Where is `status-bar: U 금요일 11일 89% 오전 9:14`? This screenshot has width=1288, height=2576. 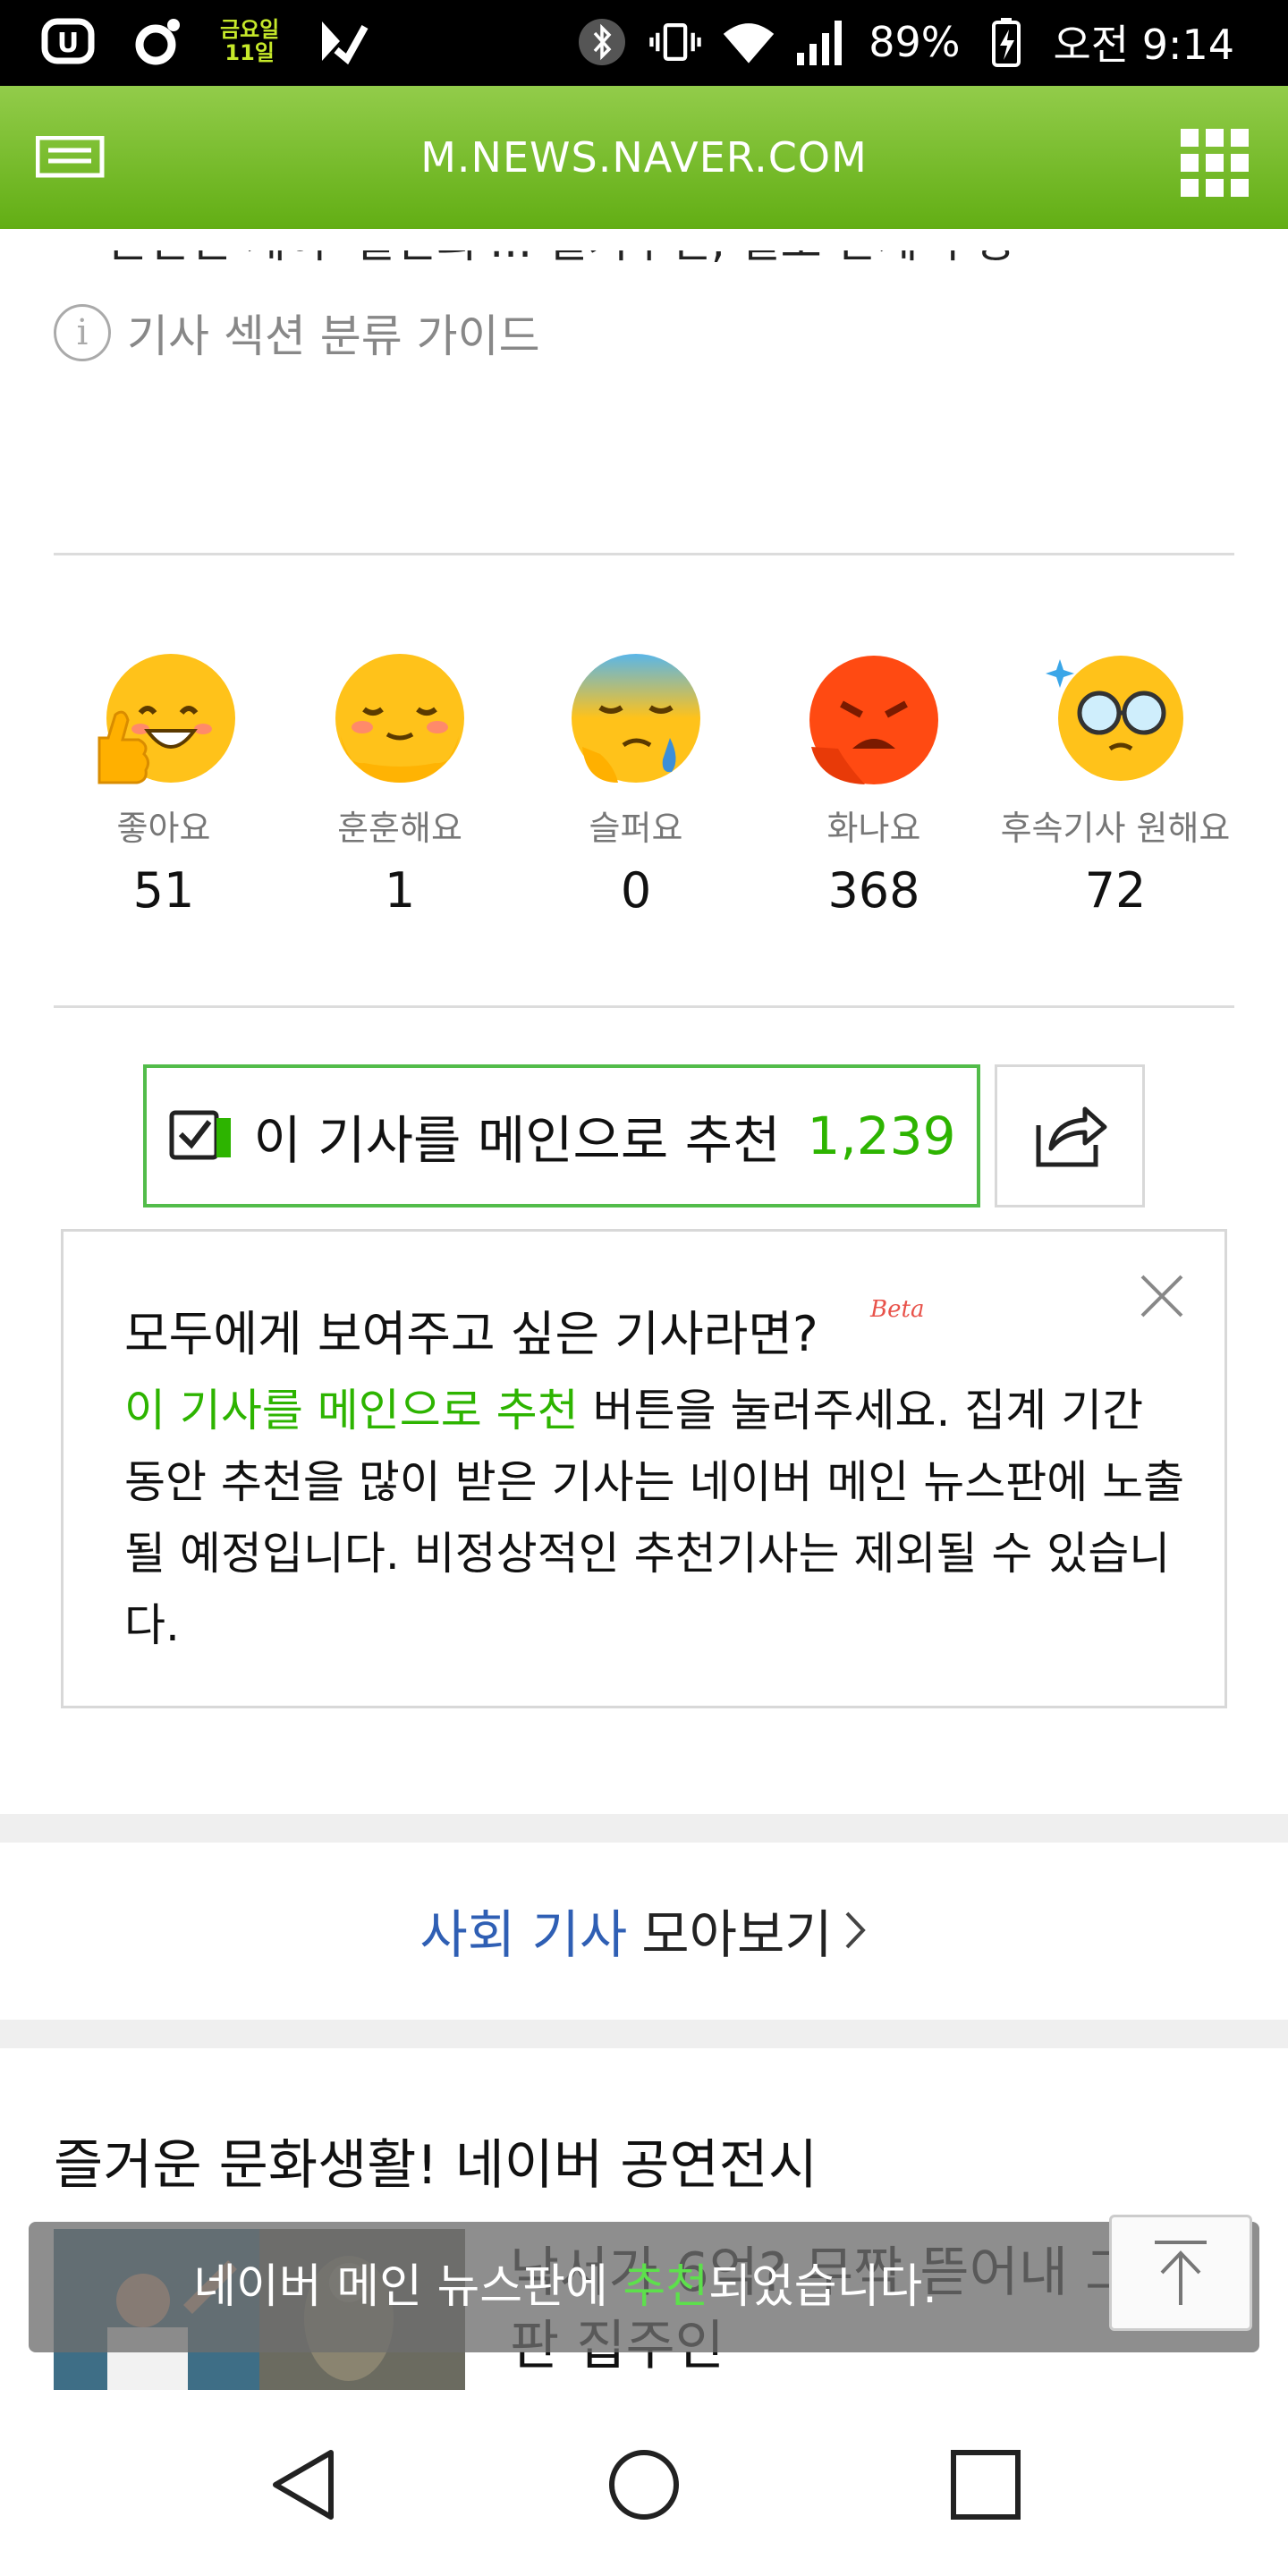
status-bar: U 금요일 11일 89% 오전 9:14 is located at coordinates (644, 43).